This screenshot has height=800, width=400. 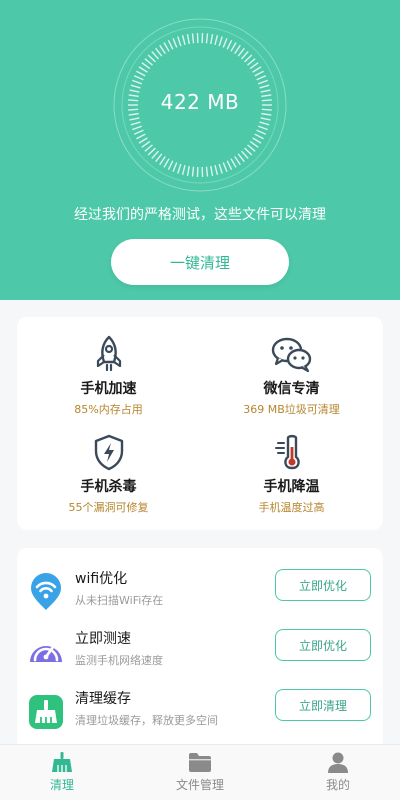 What do you see at coordinates (108, 452) in the screenshot?
I see `shield-lightning-icon` at bounding box center [108, 452].